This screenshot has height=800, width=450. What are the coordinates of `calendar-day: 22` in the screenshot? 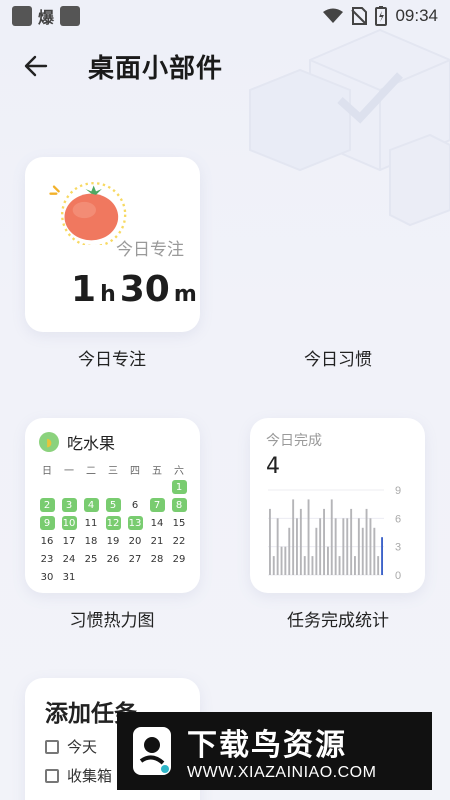 It's located at (179, 541).